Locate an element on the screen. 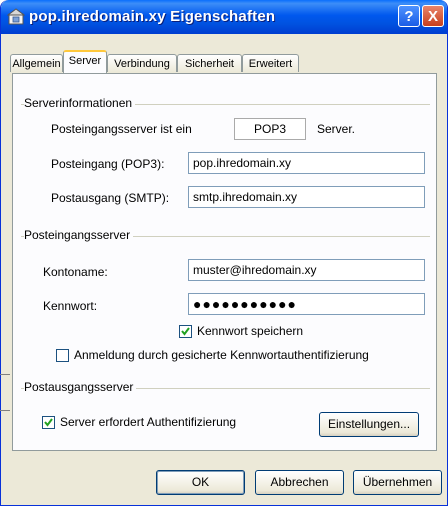 Image resolution: width=448 pixels, height=506 pixels. incoming-type-suffix: Server. is located at coordinates (336, 129).